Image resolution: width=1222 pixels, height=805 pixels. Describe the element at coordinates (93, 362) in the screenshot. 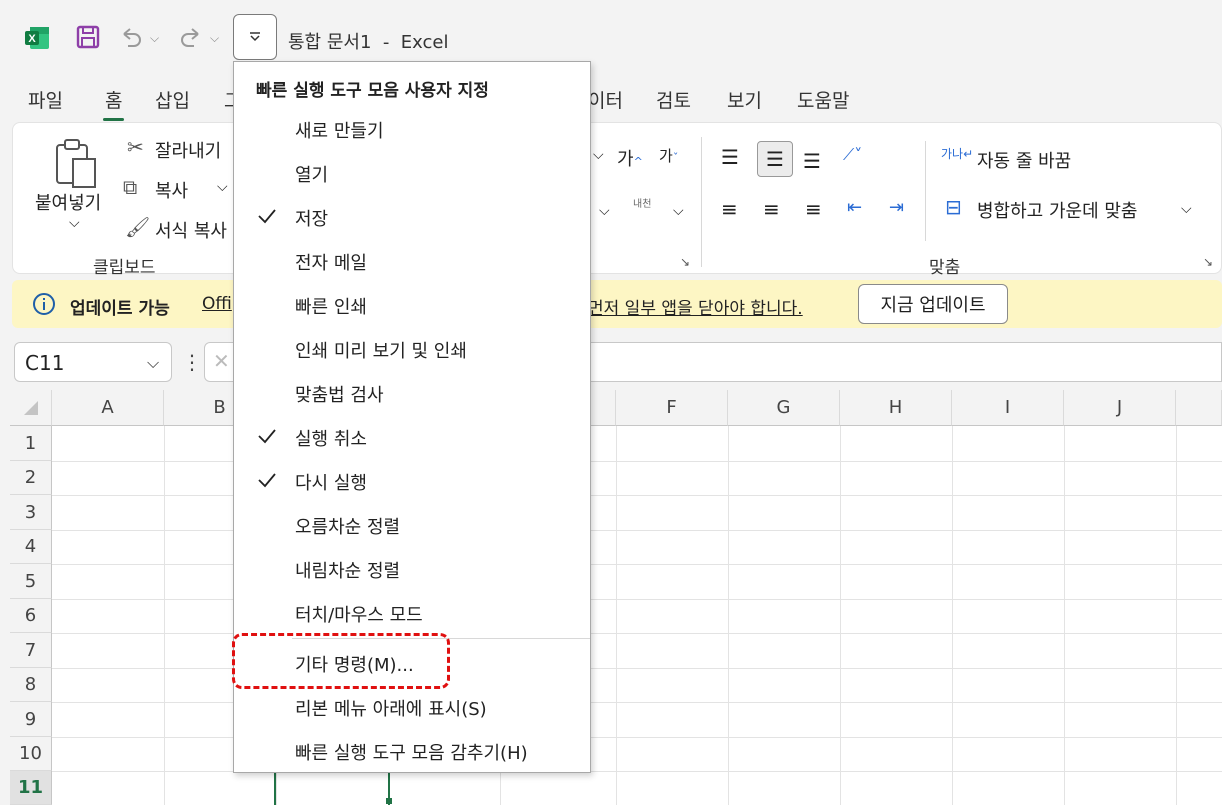

I see `name-box: C11 ⌵` at that location.